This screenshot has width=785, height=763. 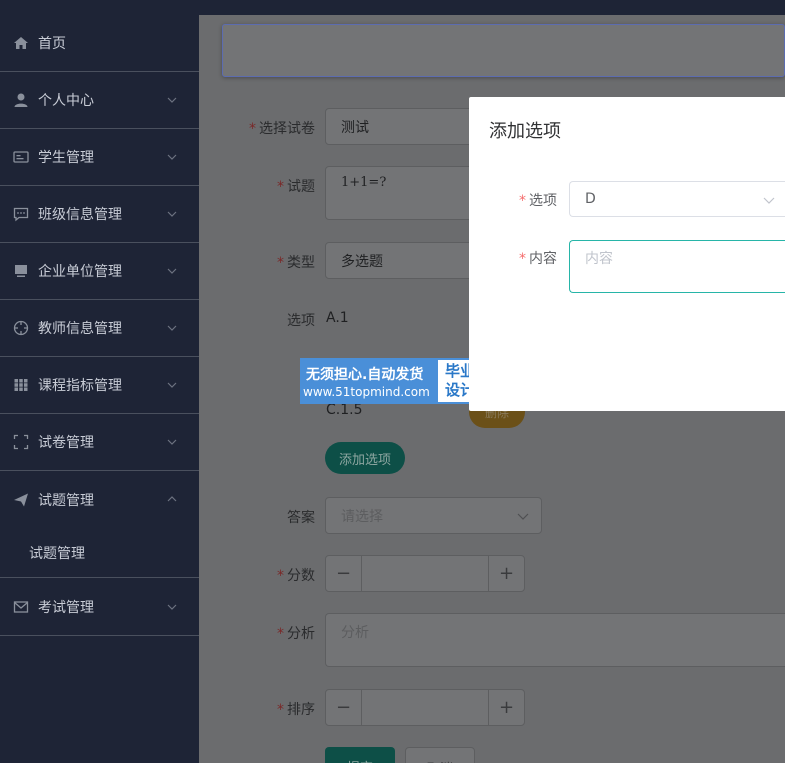 I want to click on dialog-option-select: D, so click(x=677, y=199).